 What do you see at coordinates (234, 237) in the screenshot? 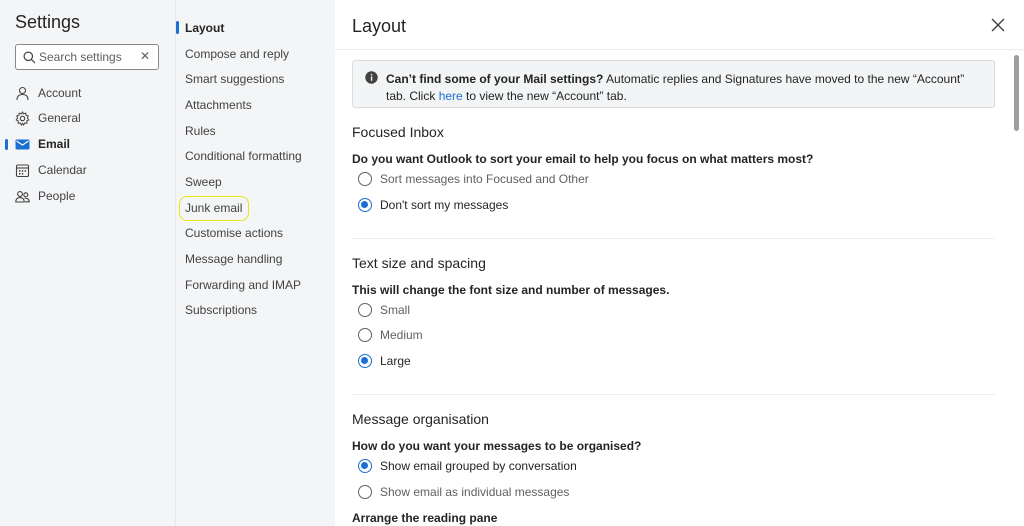
I see `subnav-item-customise-actions: Customise actions` at bounding box center [234, 237].